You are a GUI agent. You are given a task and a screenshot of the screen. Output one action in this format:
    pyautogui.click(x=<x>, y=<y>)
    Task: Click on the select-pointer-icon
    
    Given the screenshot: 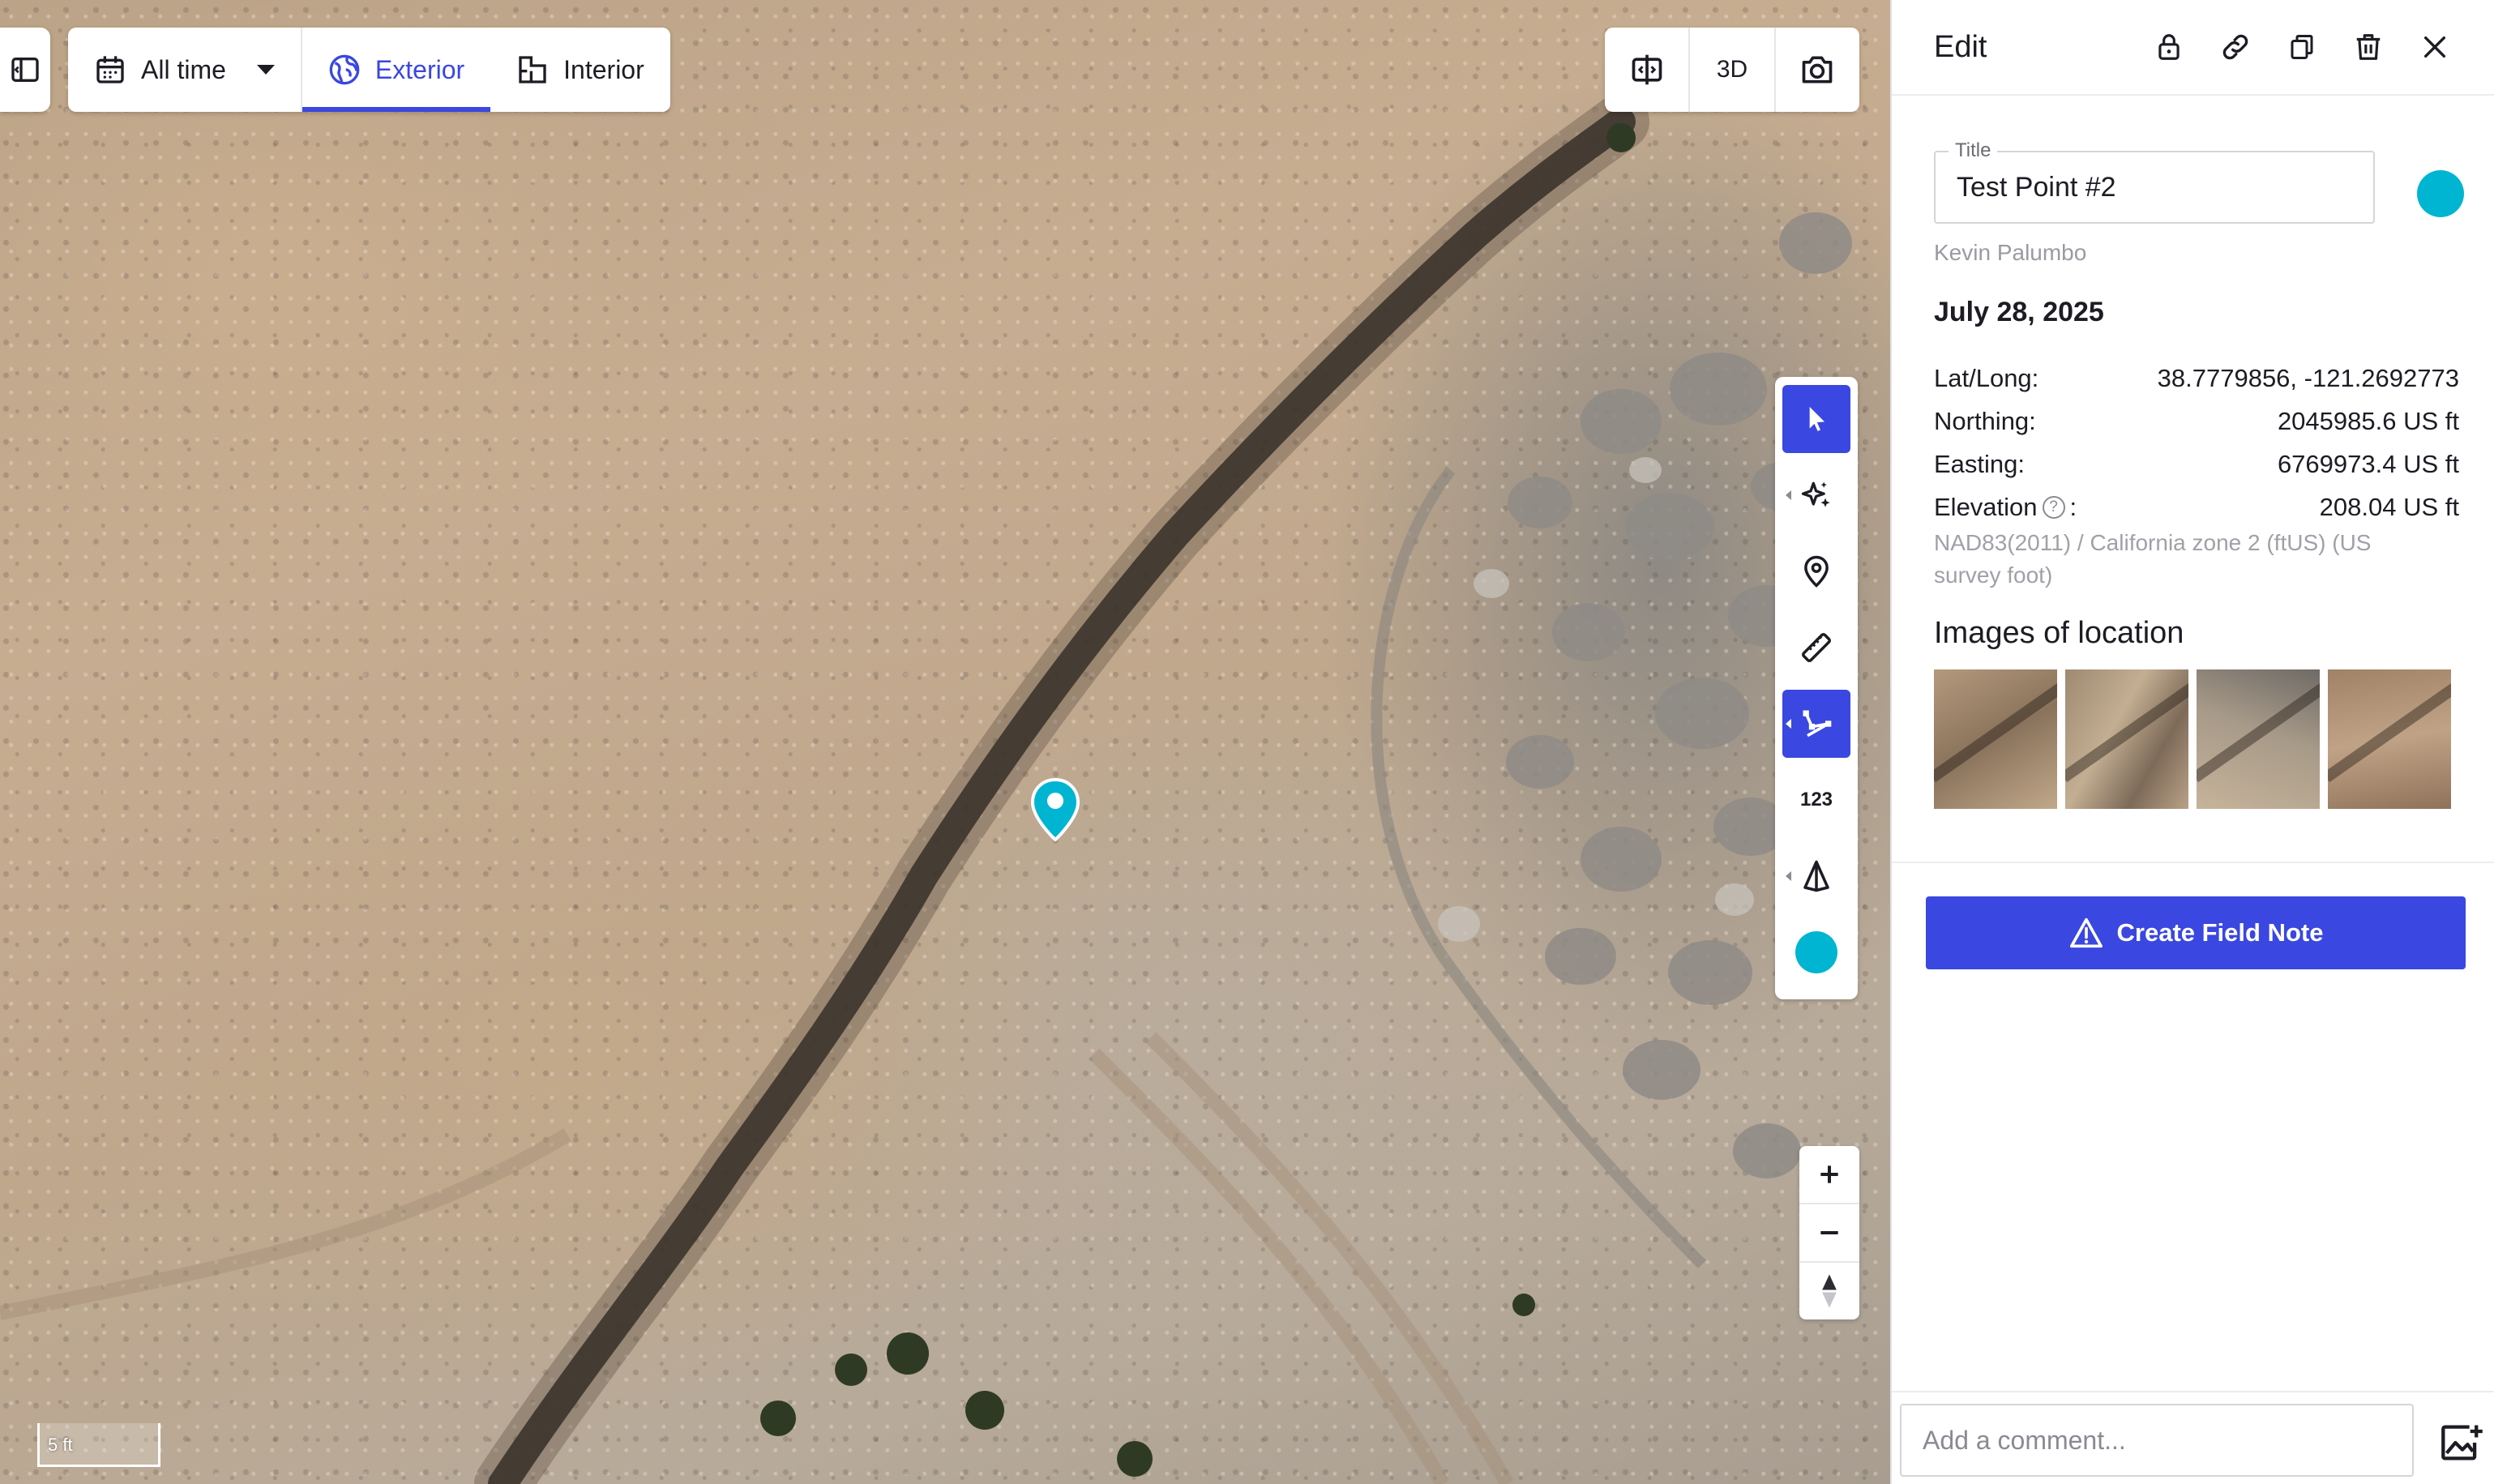 What is the action you would take?
    pyautogui.click(x=1817, y=419)
    